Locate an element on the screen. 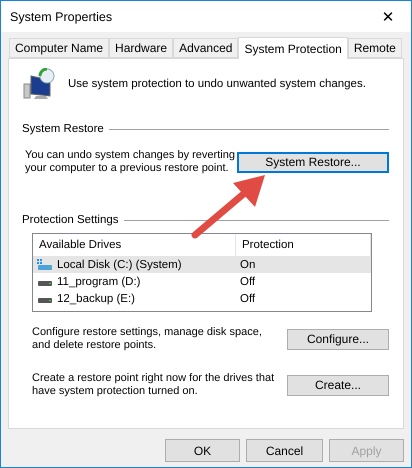 Image resolution: width=412 pixels, height=468 pixels. intro-text: Use system protection to undo unwanted system changes. is located at coordinates (217, 84).